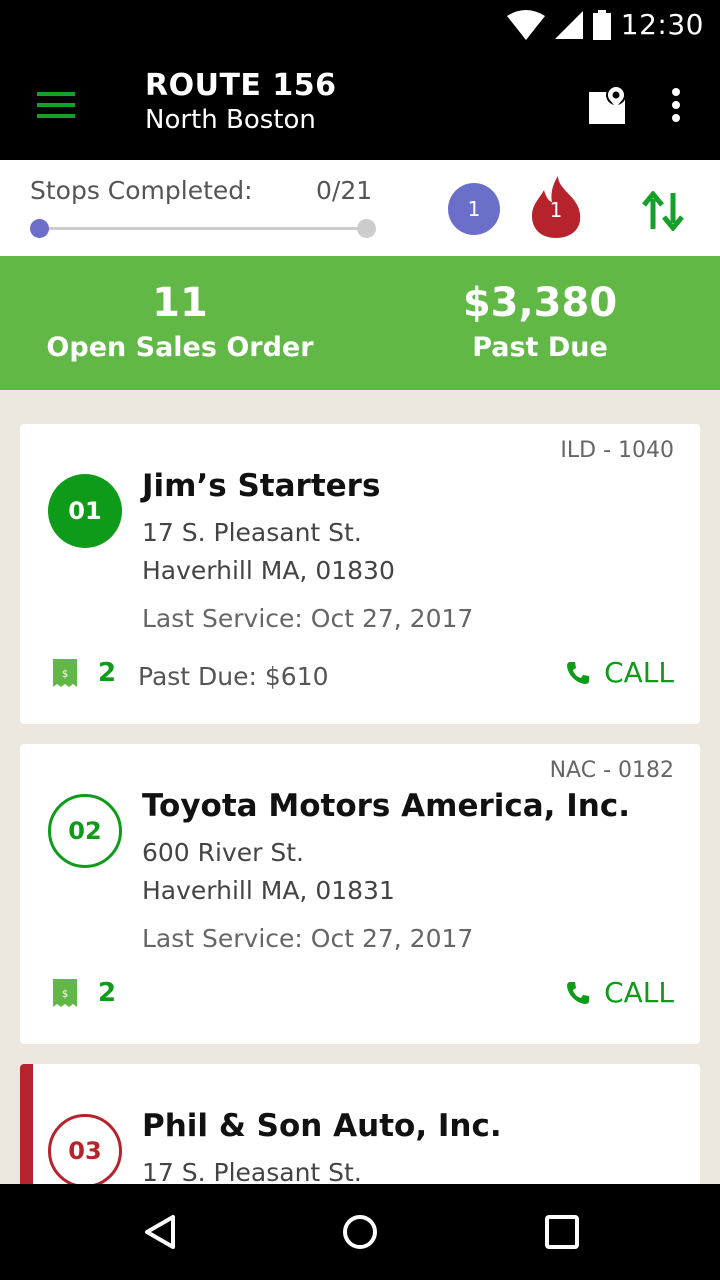 Image resolution: width=720 pixels, height=1280 pixels. What do you see at coordinates (386, 806) in the screenshot?
I see `stop-name: Toyota Motors America, Inc.` at bounding box center [386, 806].